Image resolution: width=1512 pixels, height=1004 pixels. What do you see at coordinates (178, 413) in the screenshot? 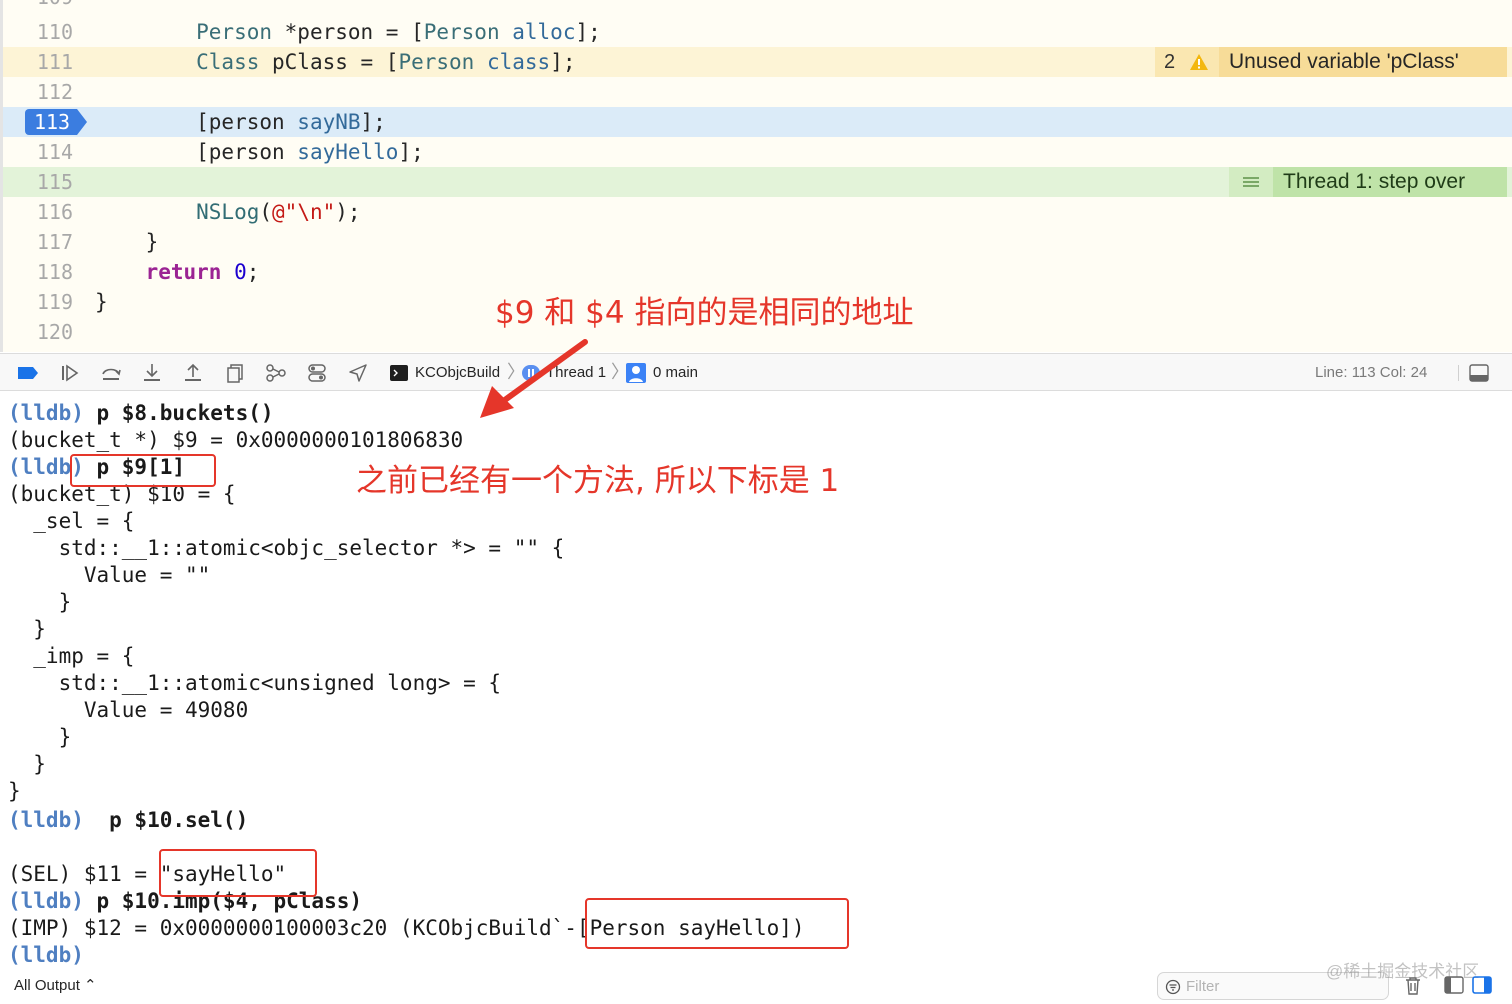
I see `lldb-command: p $8.buckets()` at bounding box center [178, 413].